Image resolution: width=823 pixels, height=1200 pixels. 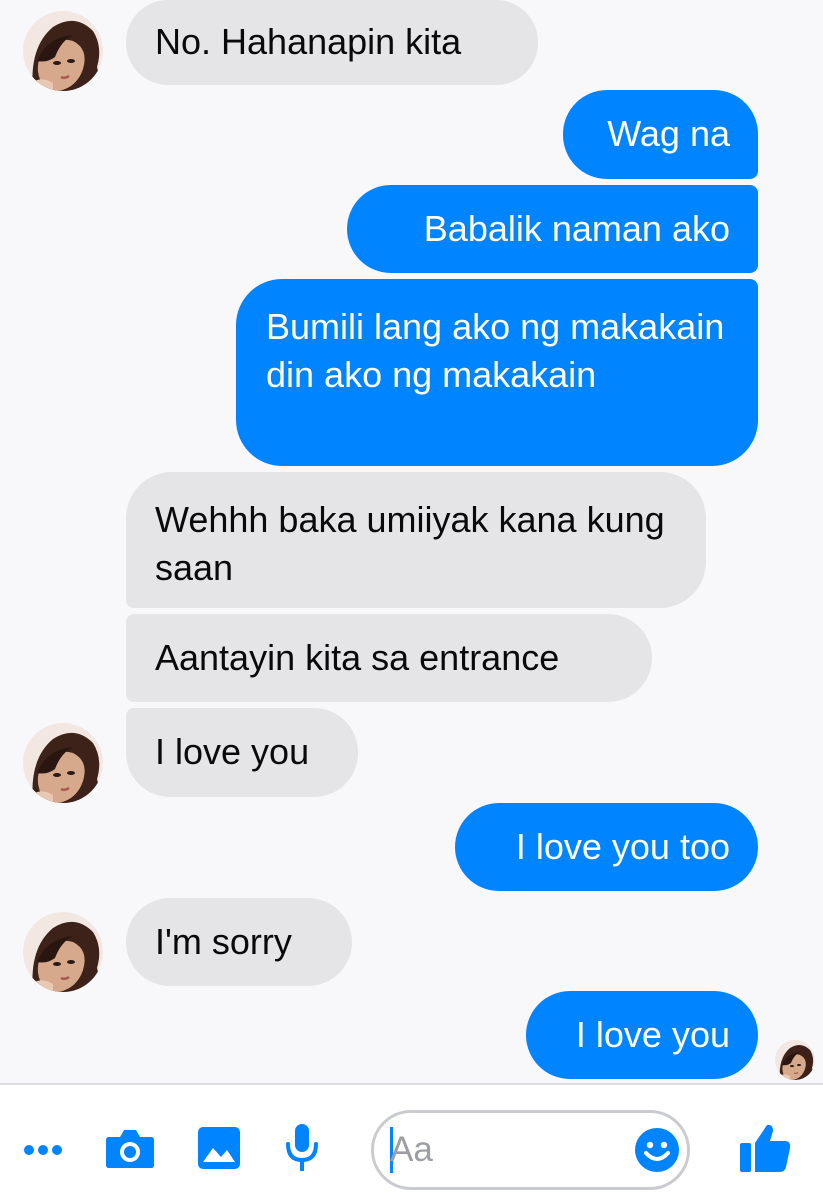 What do you see at coordinates (622, 846) in the screenshot?
I see `message-text: I love you too` at bounding box center [622, 846].